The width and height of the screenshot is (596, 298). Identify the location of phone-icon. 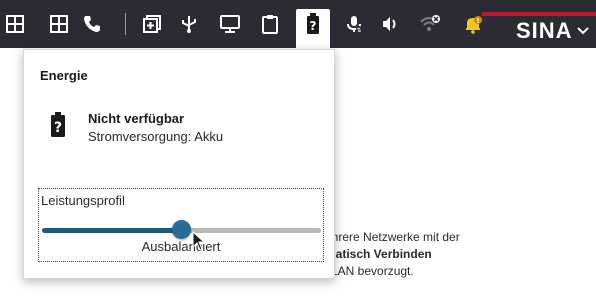
(92, 24).